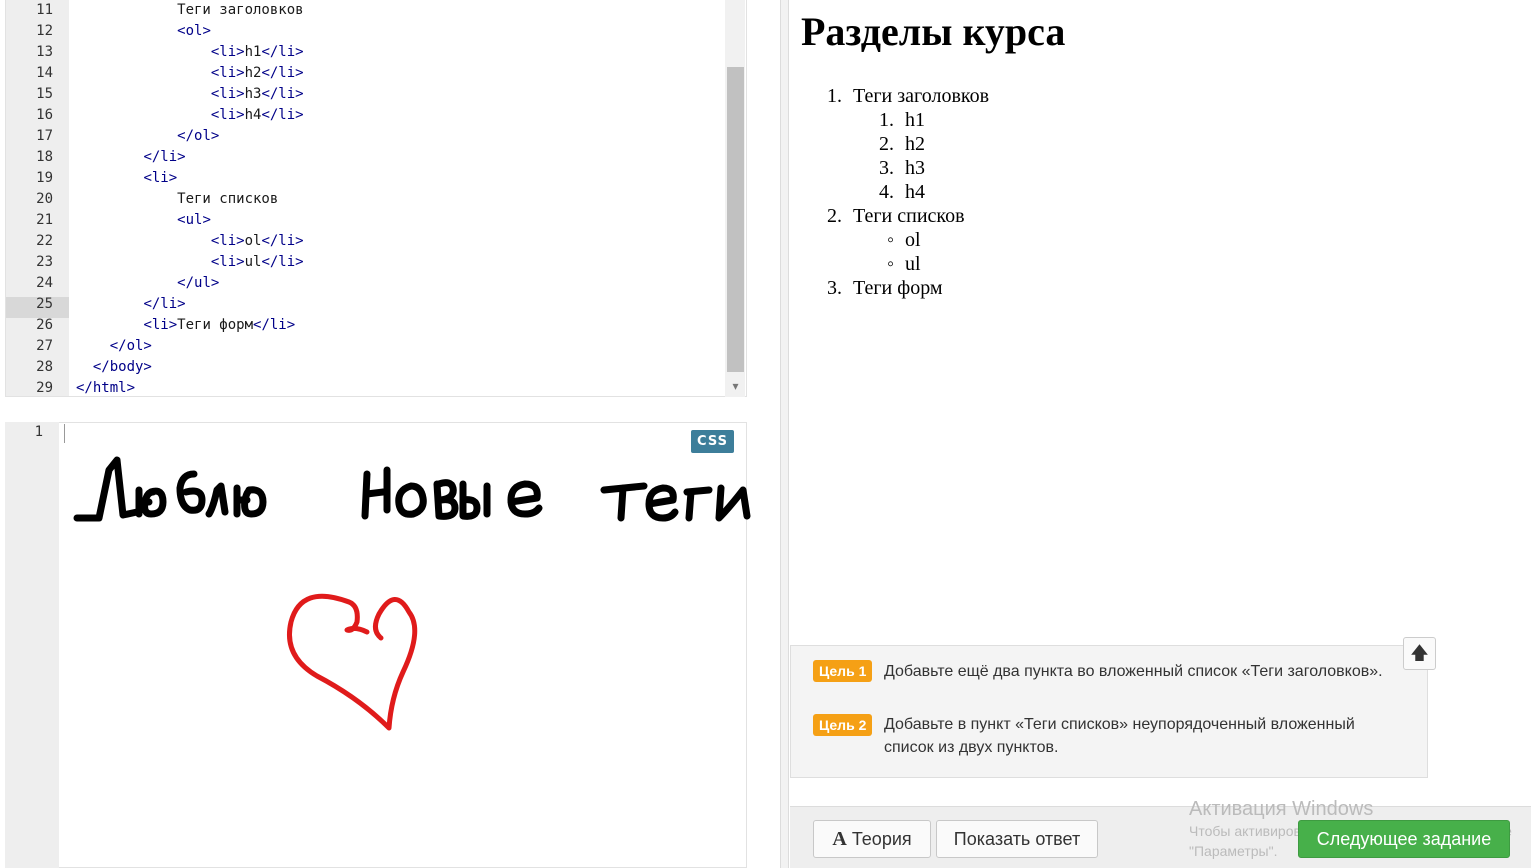  What do you see at coordinates (147, 283) in the screenshot?
I see `code-line: </ul>` at bounding box center [147, 283].